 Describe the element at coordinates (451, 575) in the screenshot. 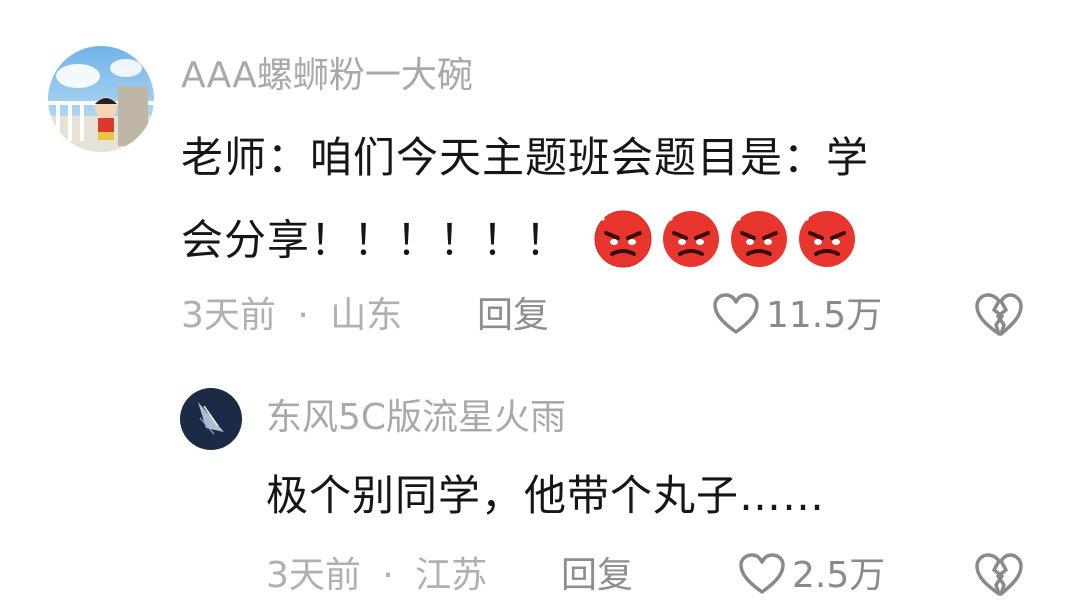

I see `comment-location: 江苏` at that location.